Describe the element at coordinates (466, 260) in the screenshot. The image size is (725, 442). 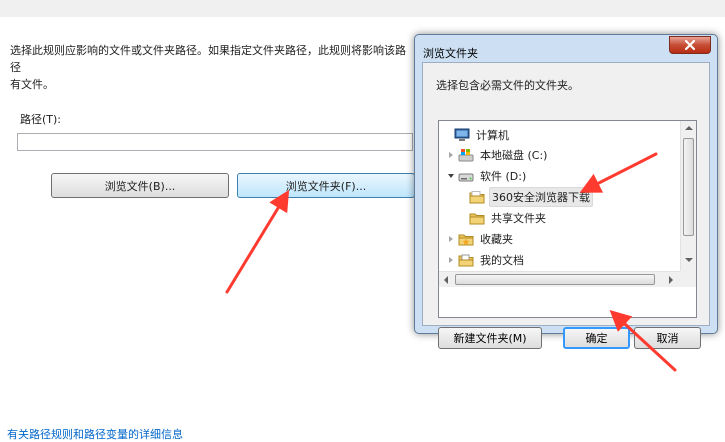
I see `documents-folder-icon` at that location.